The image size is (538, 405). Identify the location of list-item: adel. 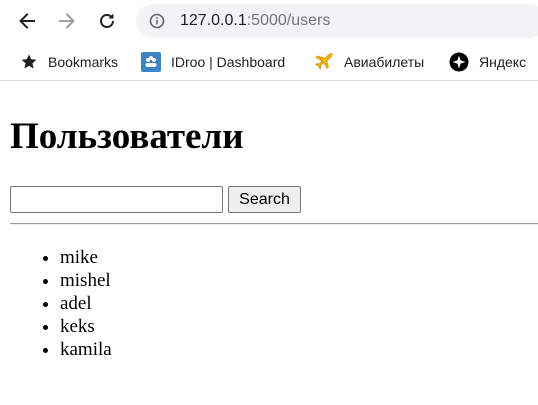
(86, 303).